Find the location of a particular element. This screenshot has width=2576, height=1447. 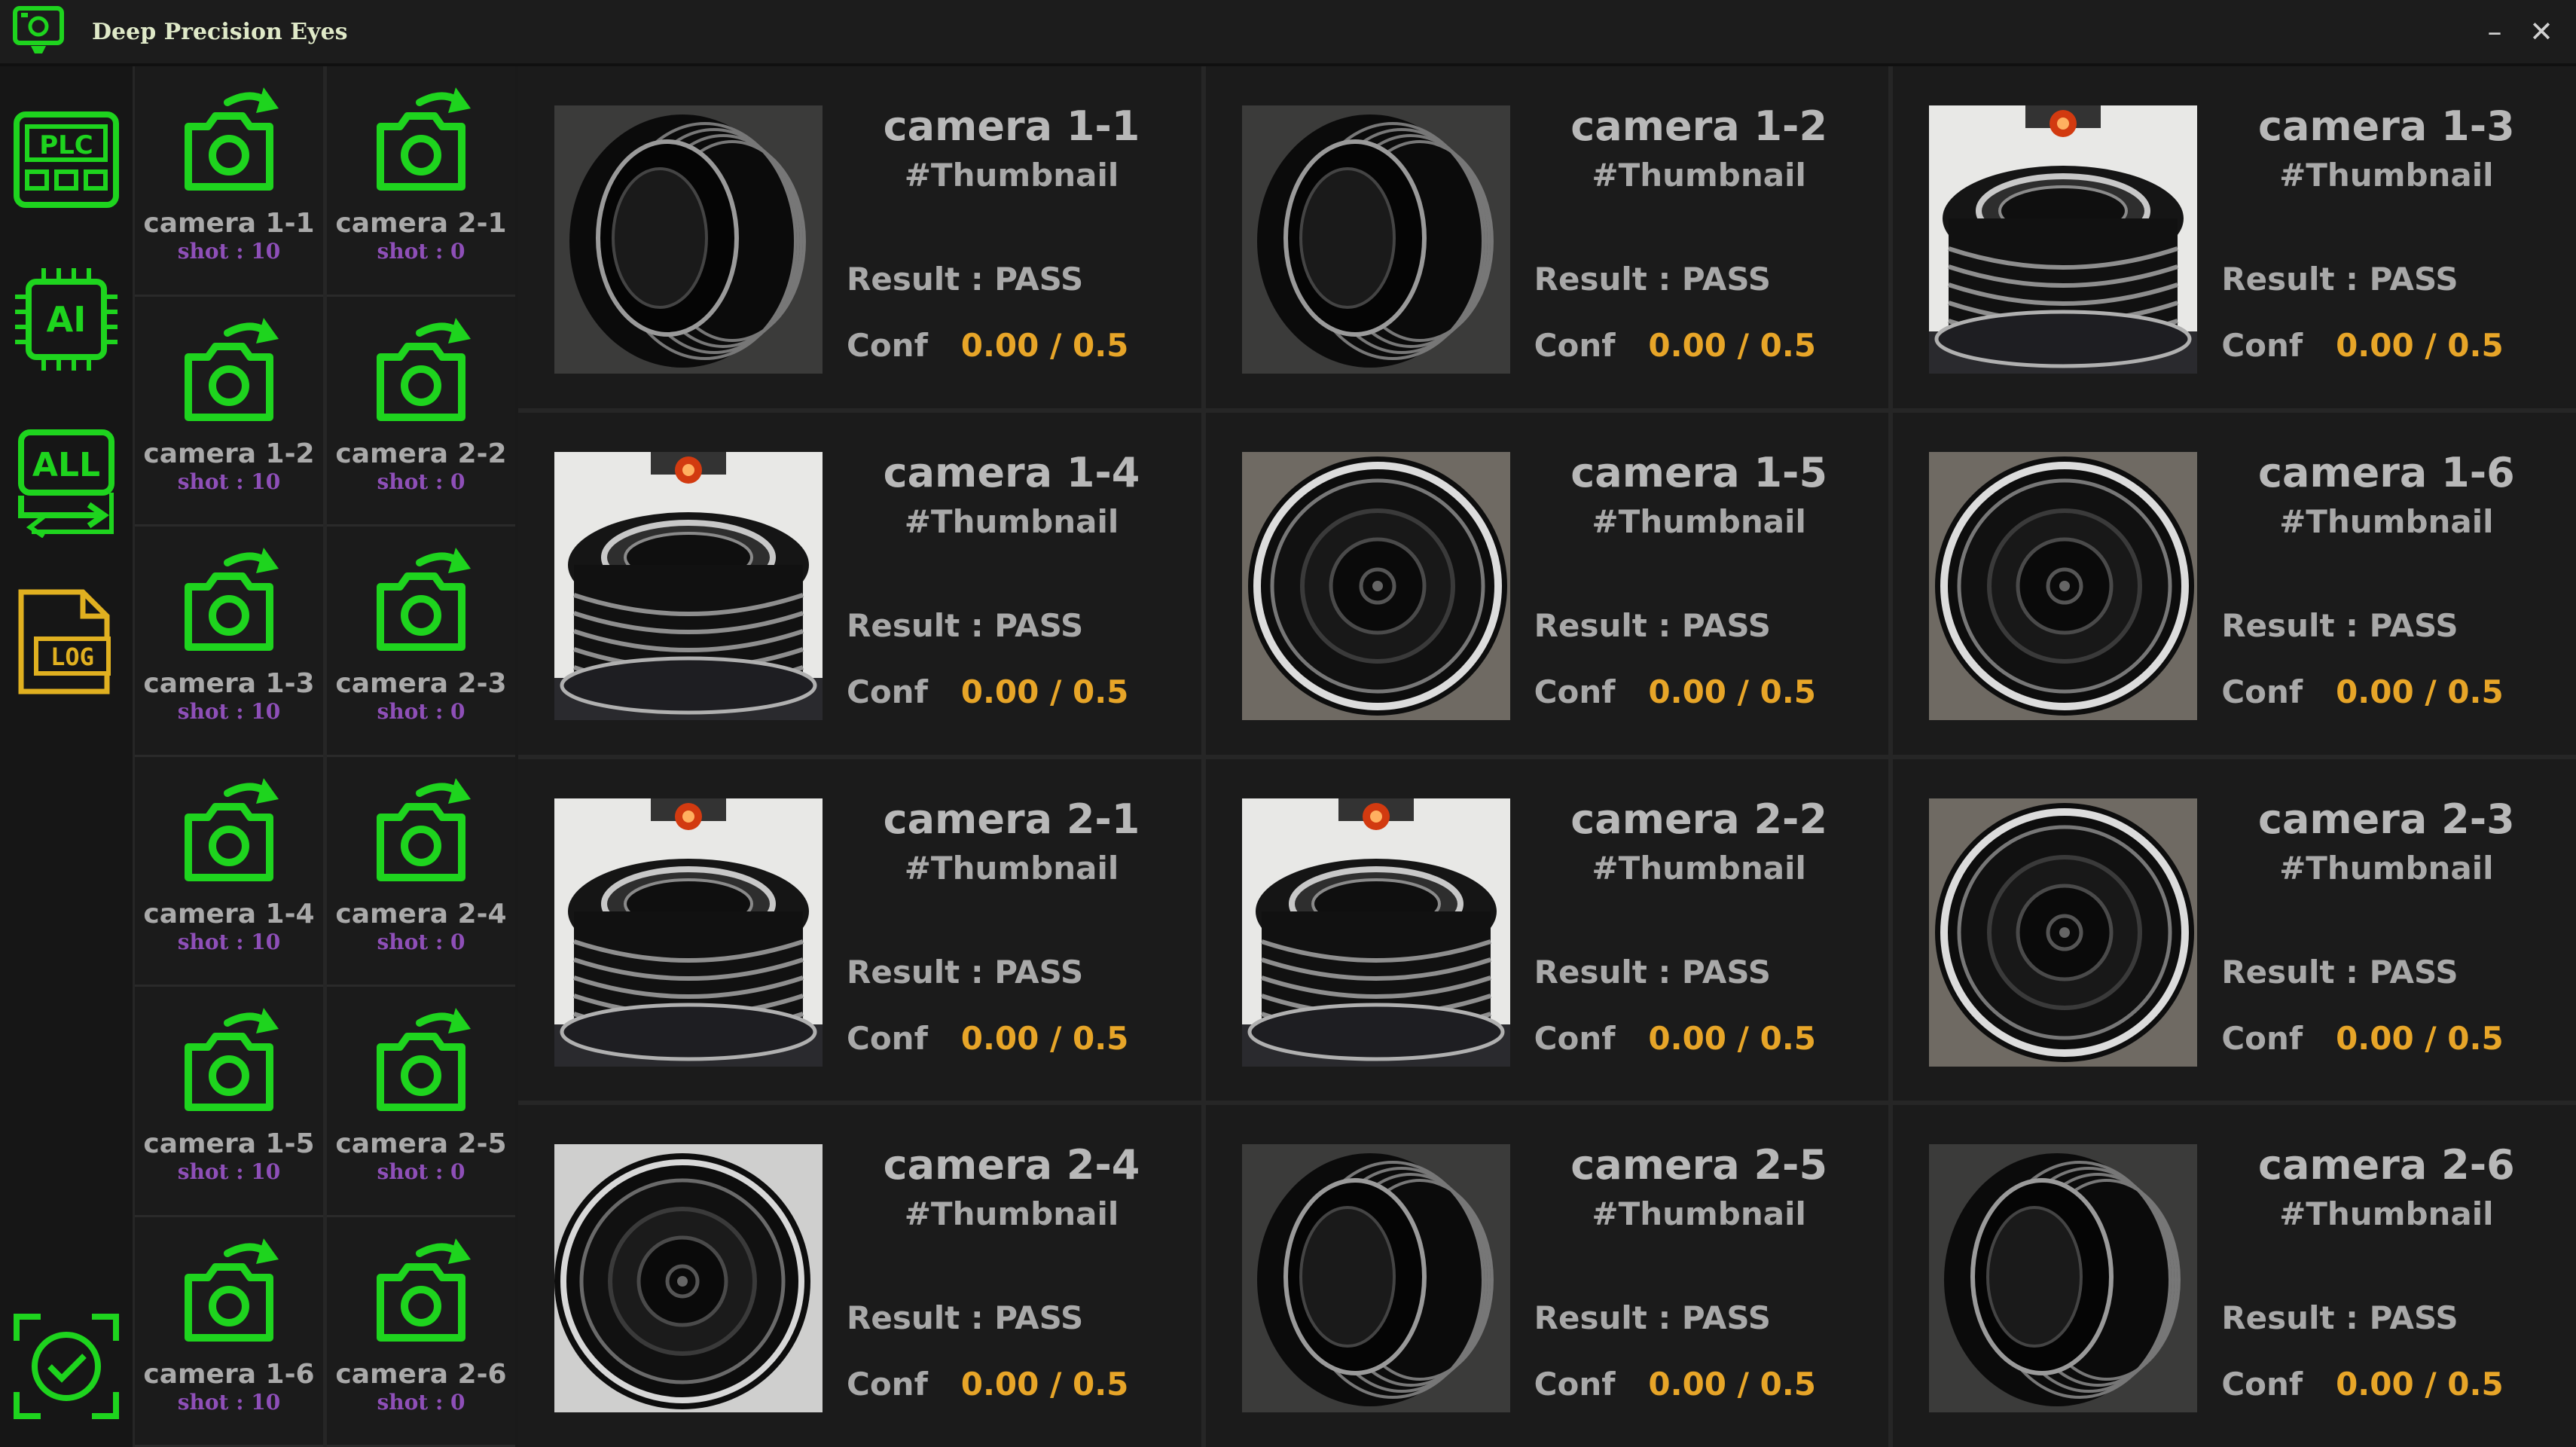

all-button: ALL is located at coordinates (67, 482).